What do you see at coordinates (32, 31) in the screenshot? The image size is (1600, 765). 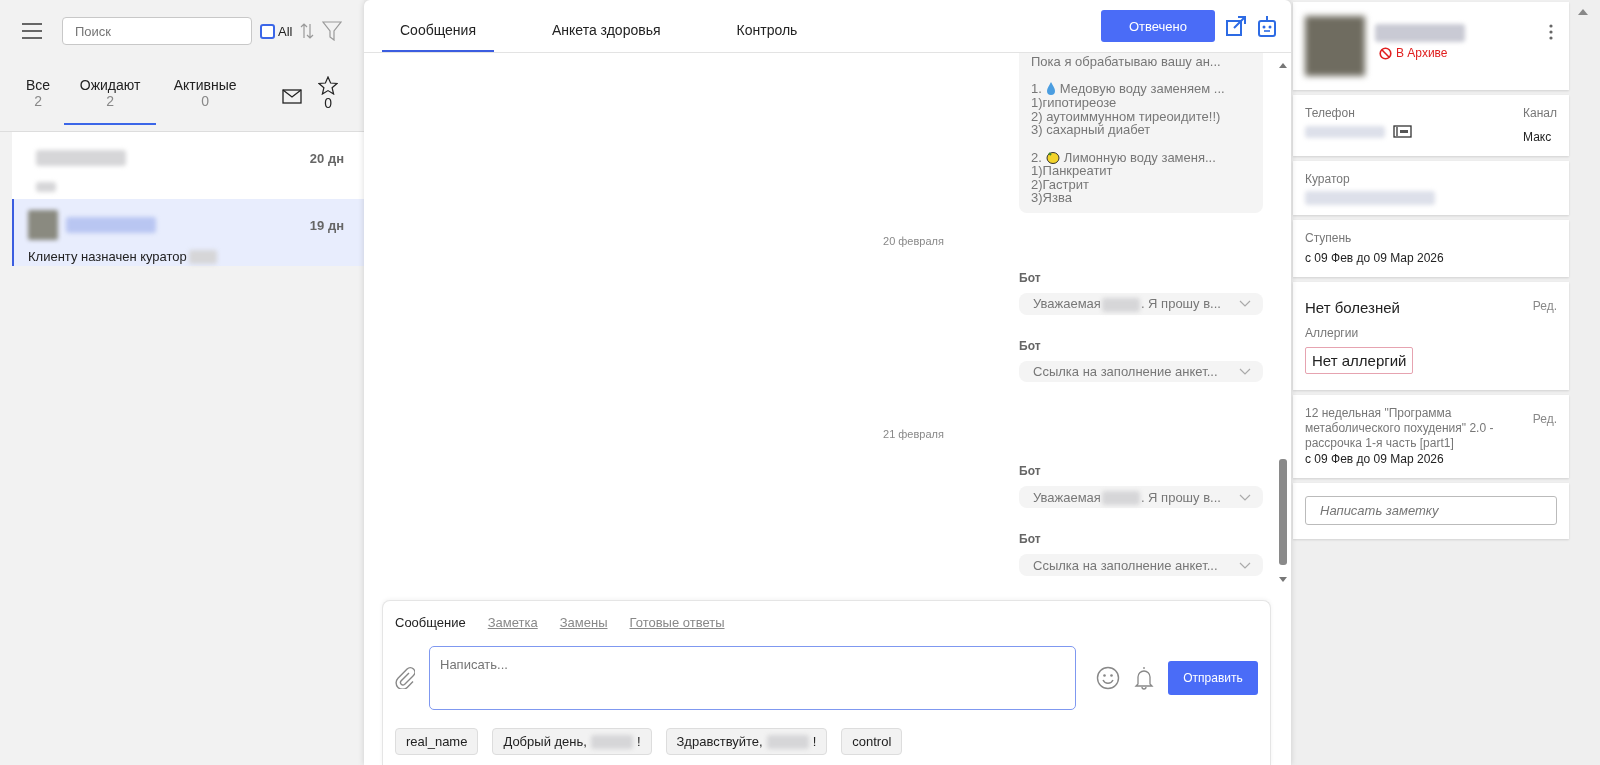 I see `menu-icon` at bounding box center [32, 31].